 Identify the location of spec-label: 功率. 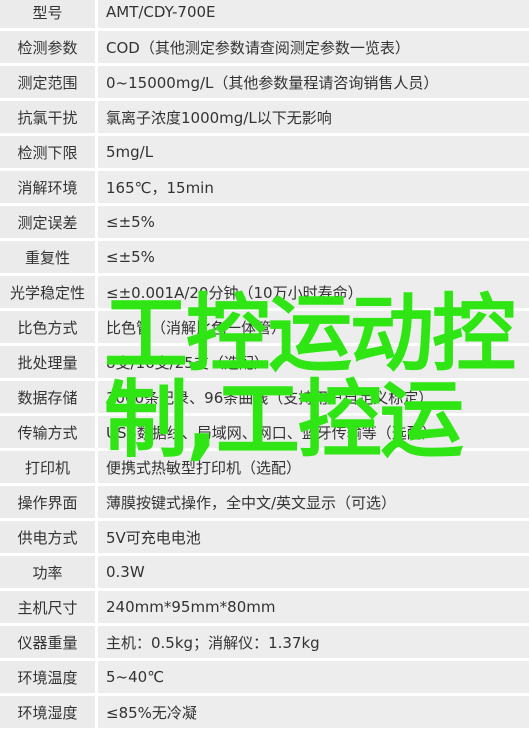
(47, 572).